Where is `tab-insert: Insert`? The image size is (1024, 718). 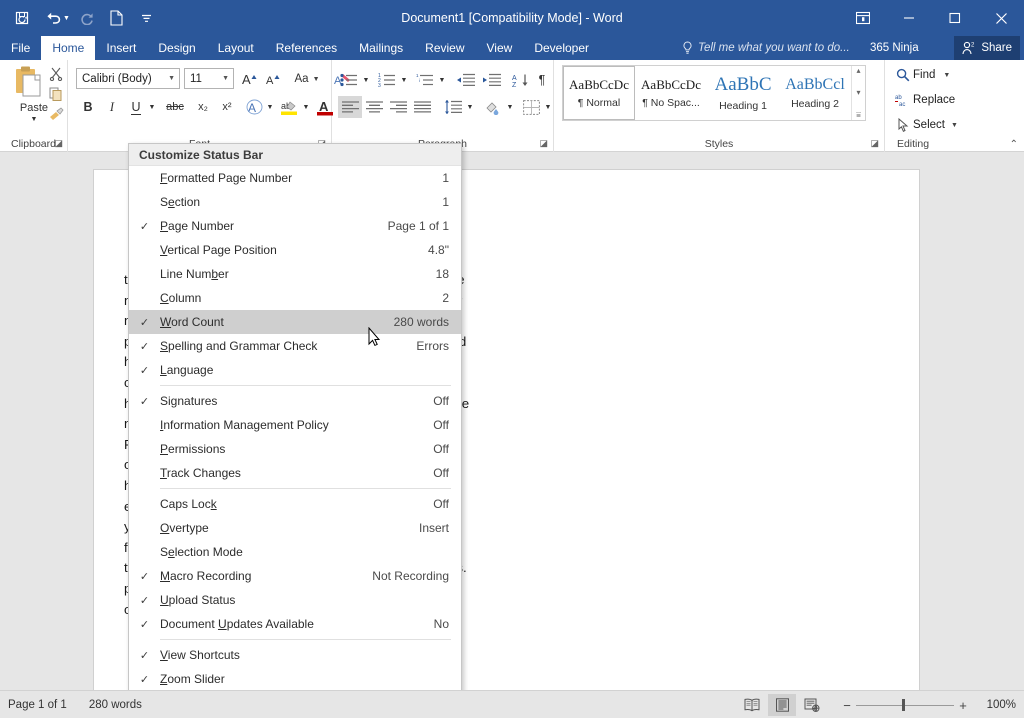
tab-insert: Insert is located at coordinates (121, 48).